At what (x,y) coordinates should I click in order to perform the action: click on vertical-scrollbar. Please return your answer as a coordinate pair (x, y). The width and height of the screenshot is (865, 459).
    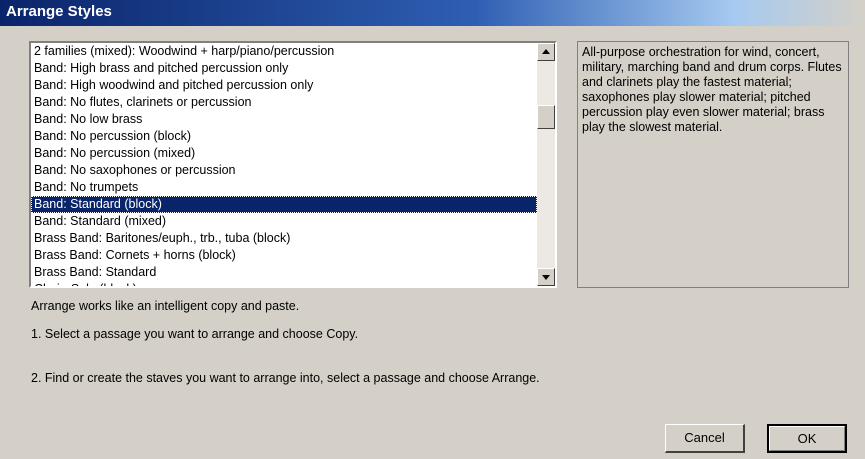
    Looking at the image, I should click on (546, 164).